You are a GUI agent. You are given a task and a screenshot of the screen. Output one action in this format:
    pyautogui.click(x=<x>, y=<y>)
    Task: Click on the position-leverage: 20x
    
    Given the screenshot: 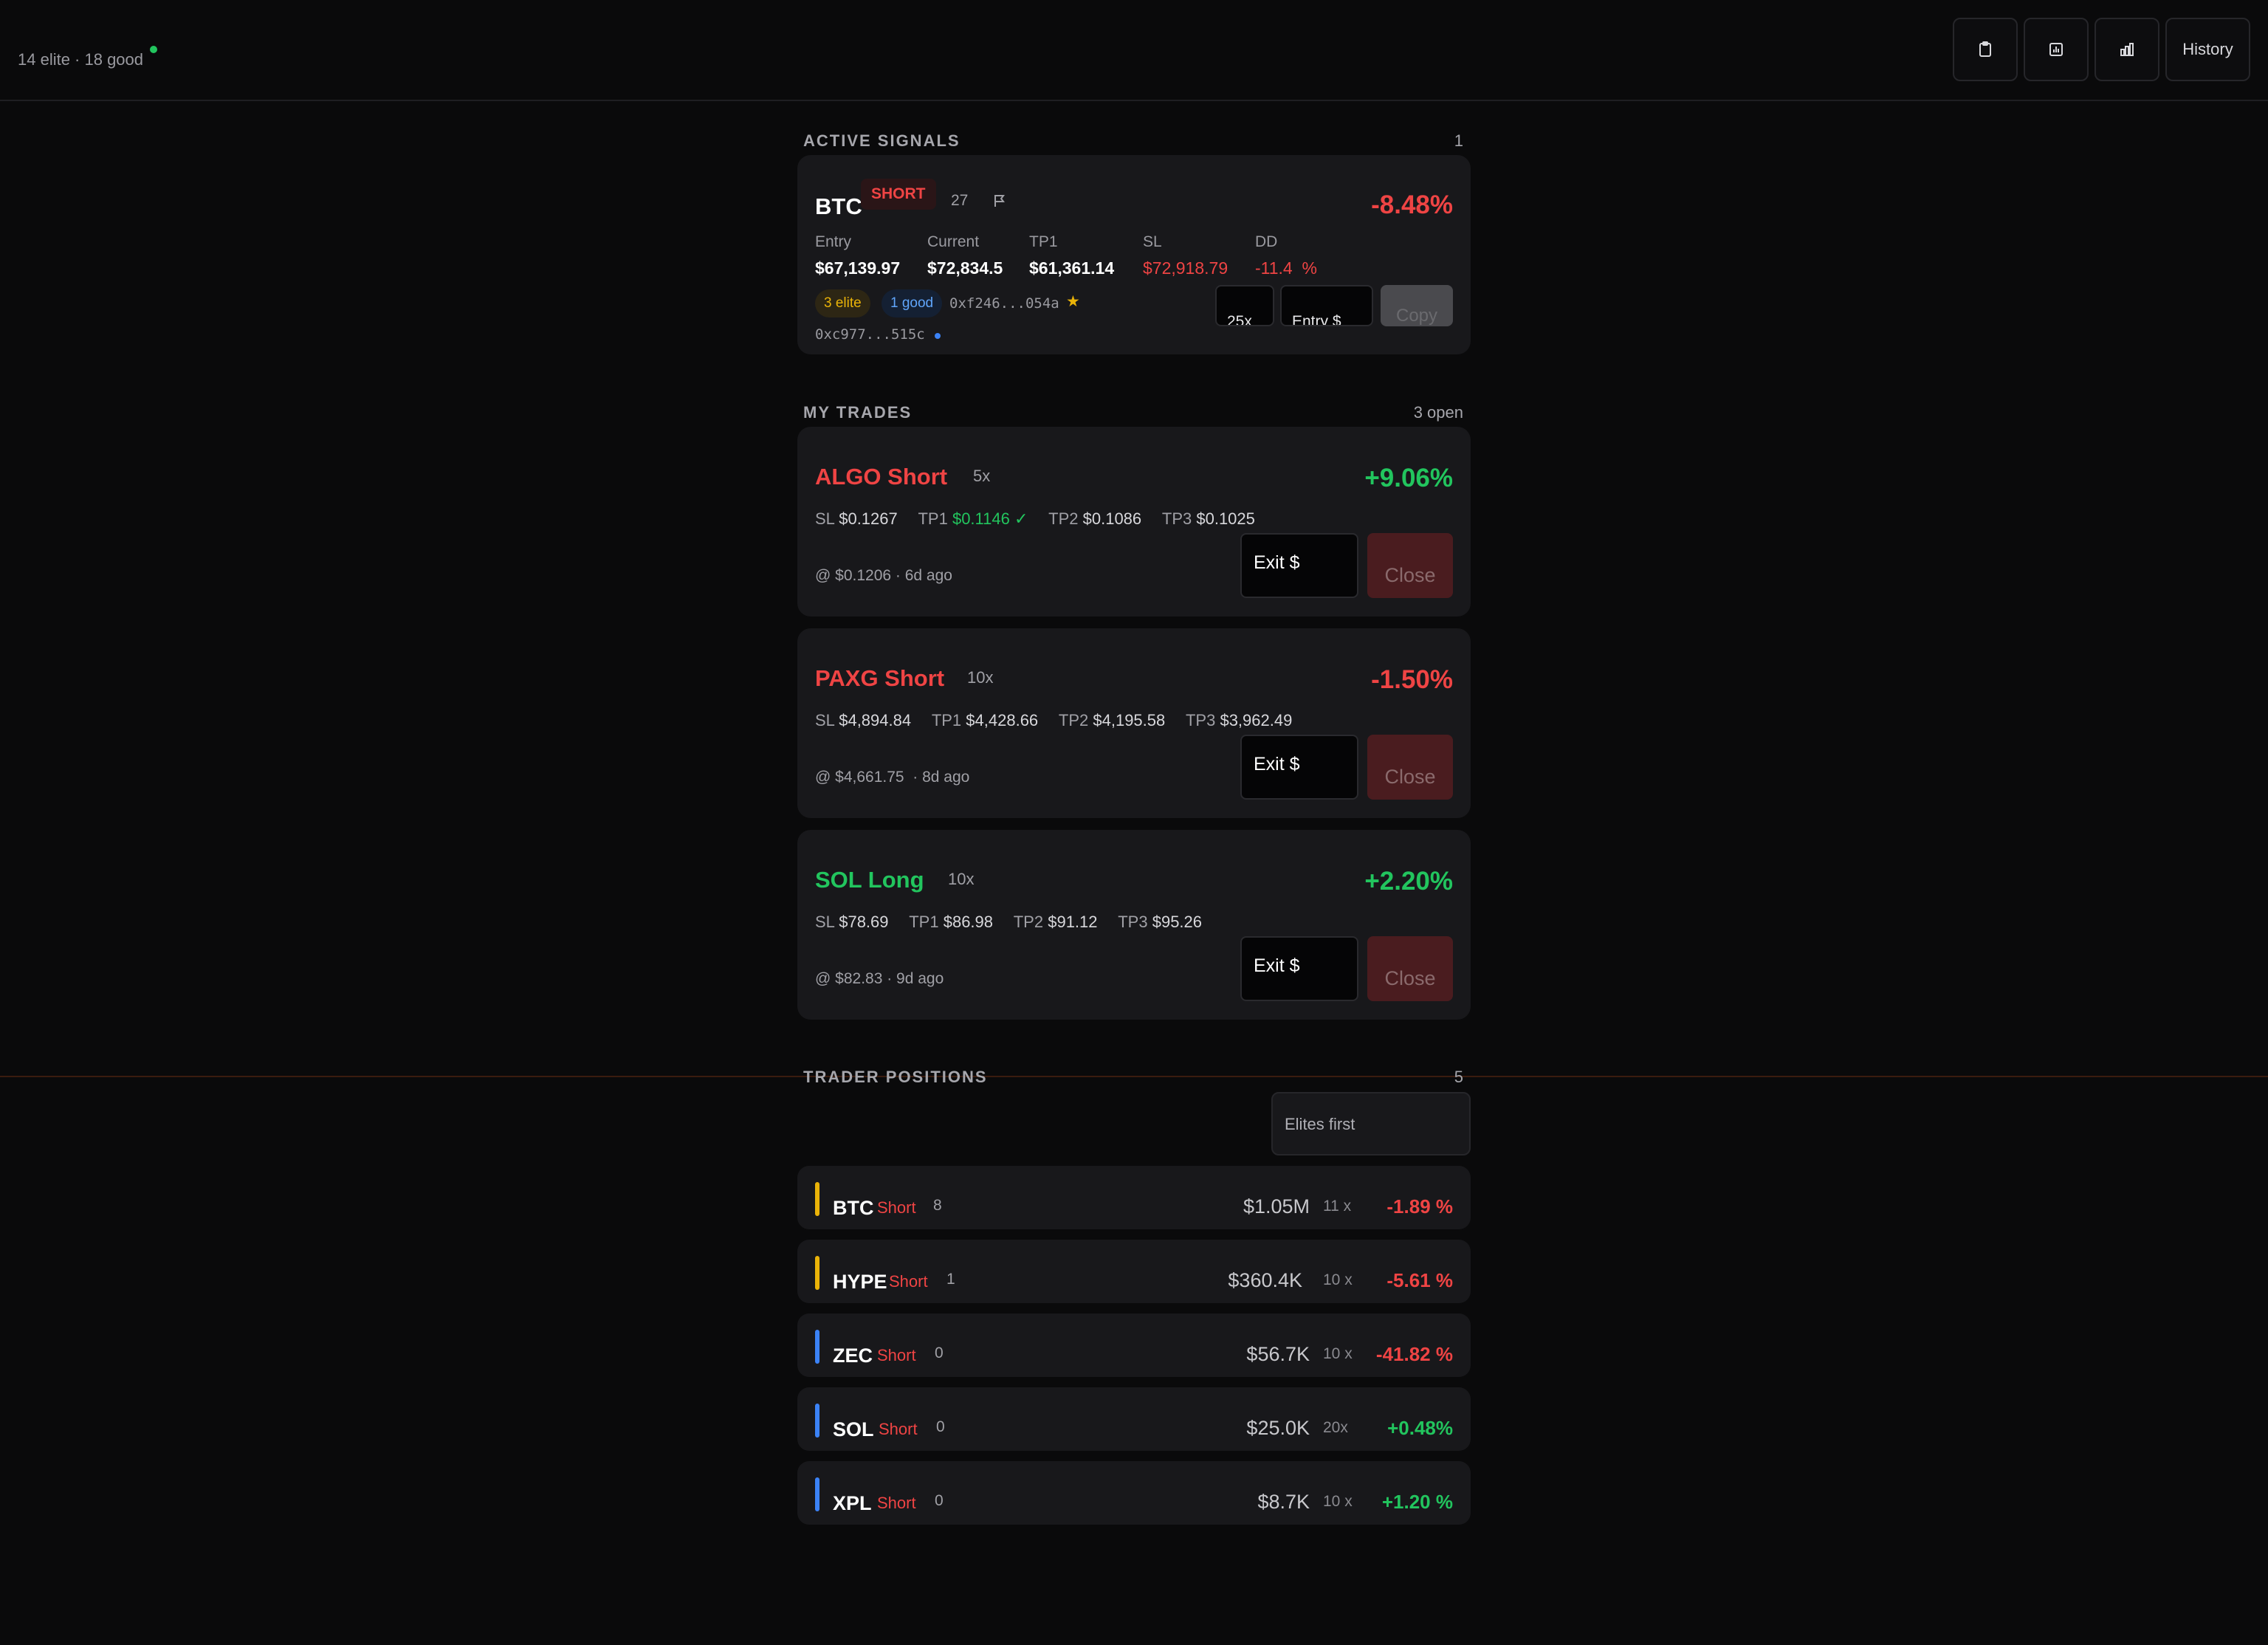 What is the action you would take?
    pyautogui.click(x=1335, y=1427)
    